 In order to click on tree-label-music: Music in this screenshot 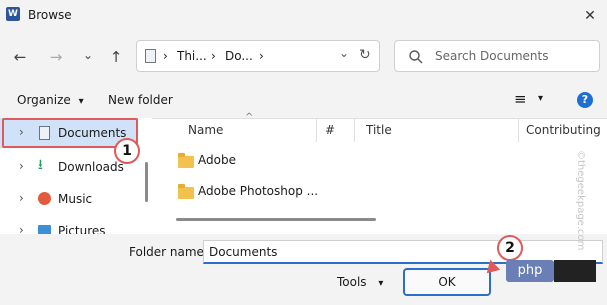, I will do `click(75, 199)`.